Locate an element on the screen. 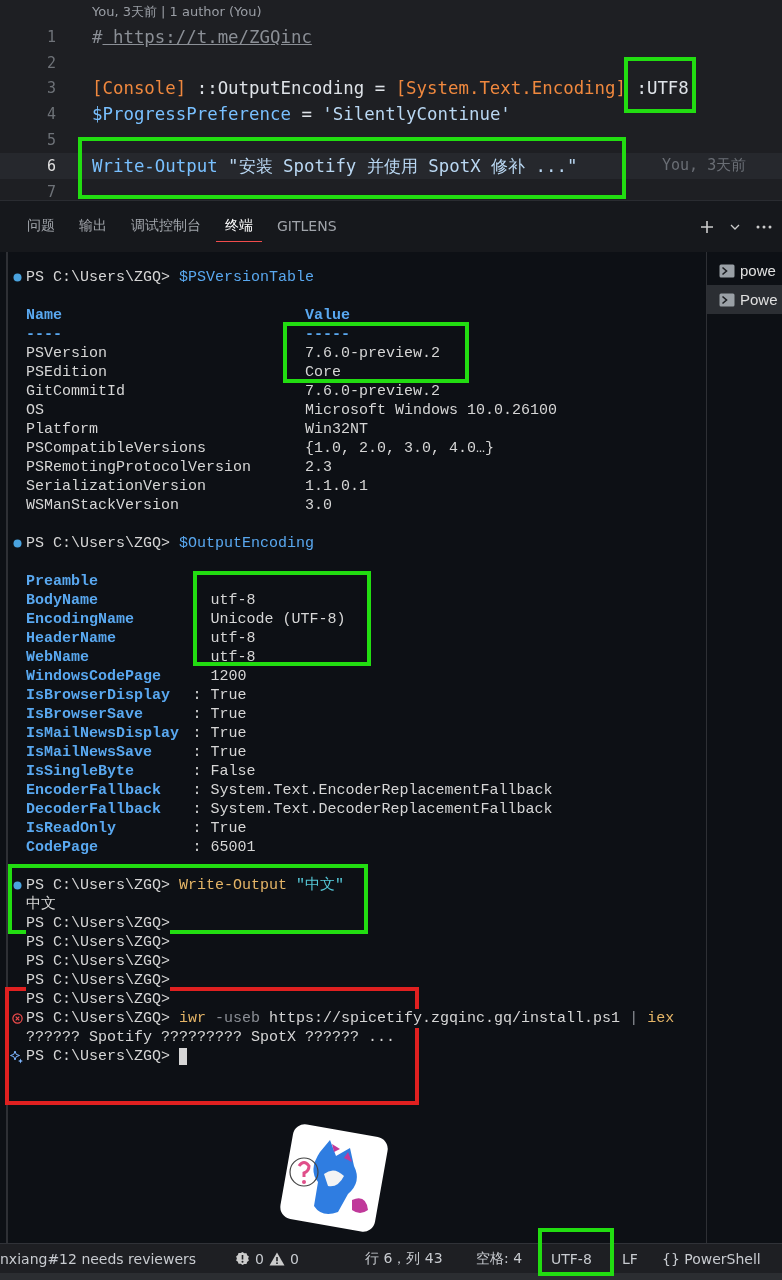  line-ending-status: LF is located at coordinates (630, 1258).